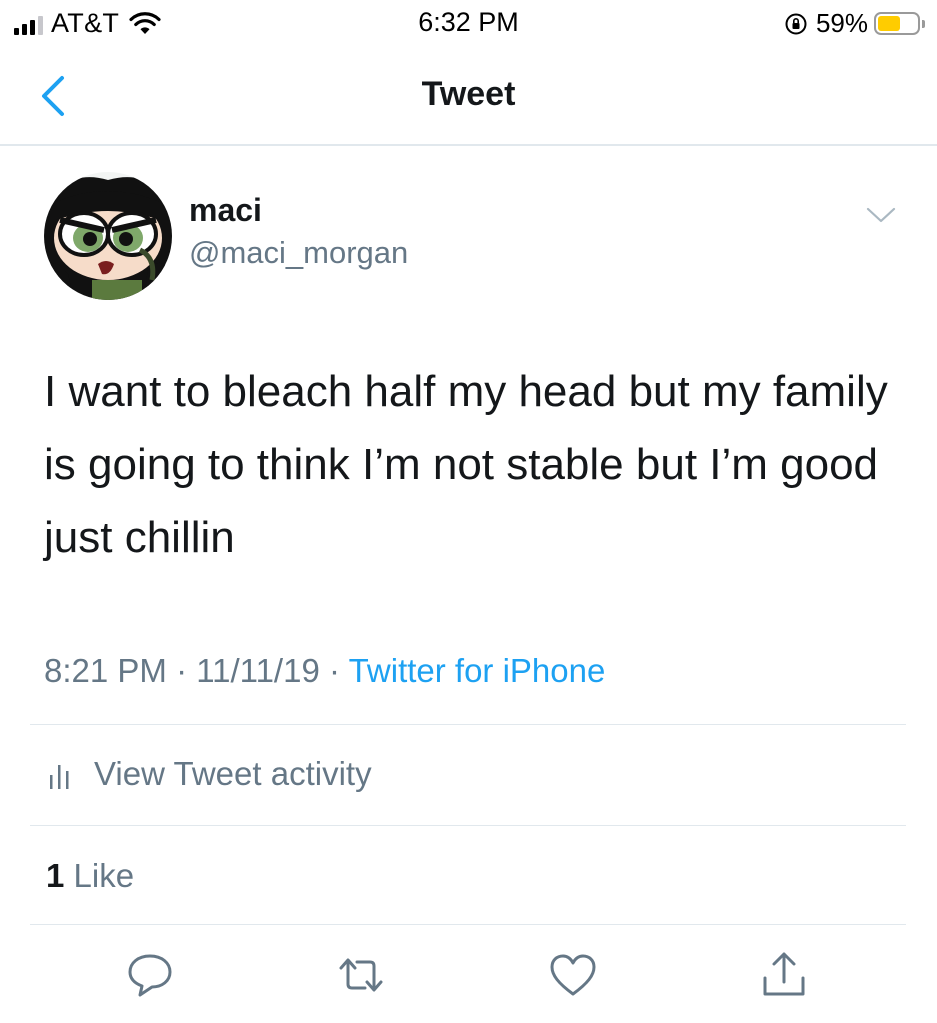  I want to click on reply-icon, so click(150, 975).